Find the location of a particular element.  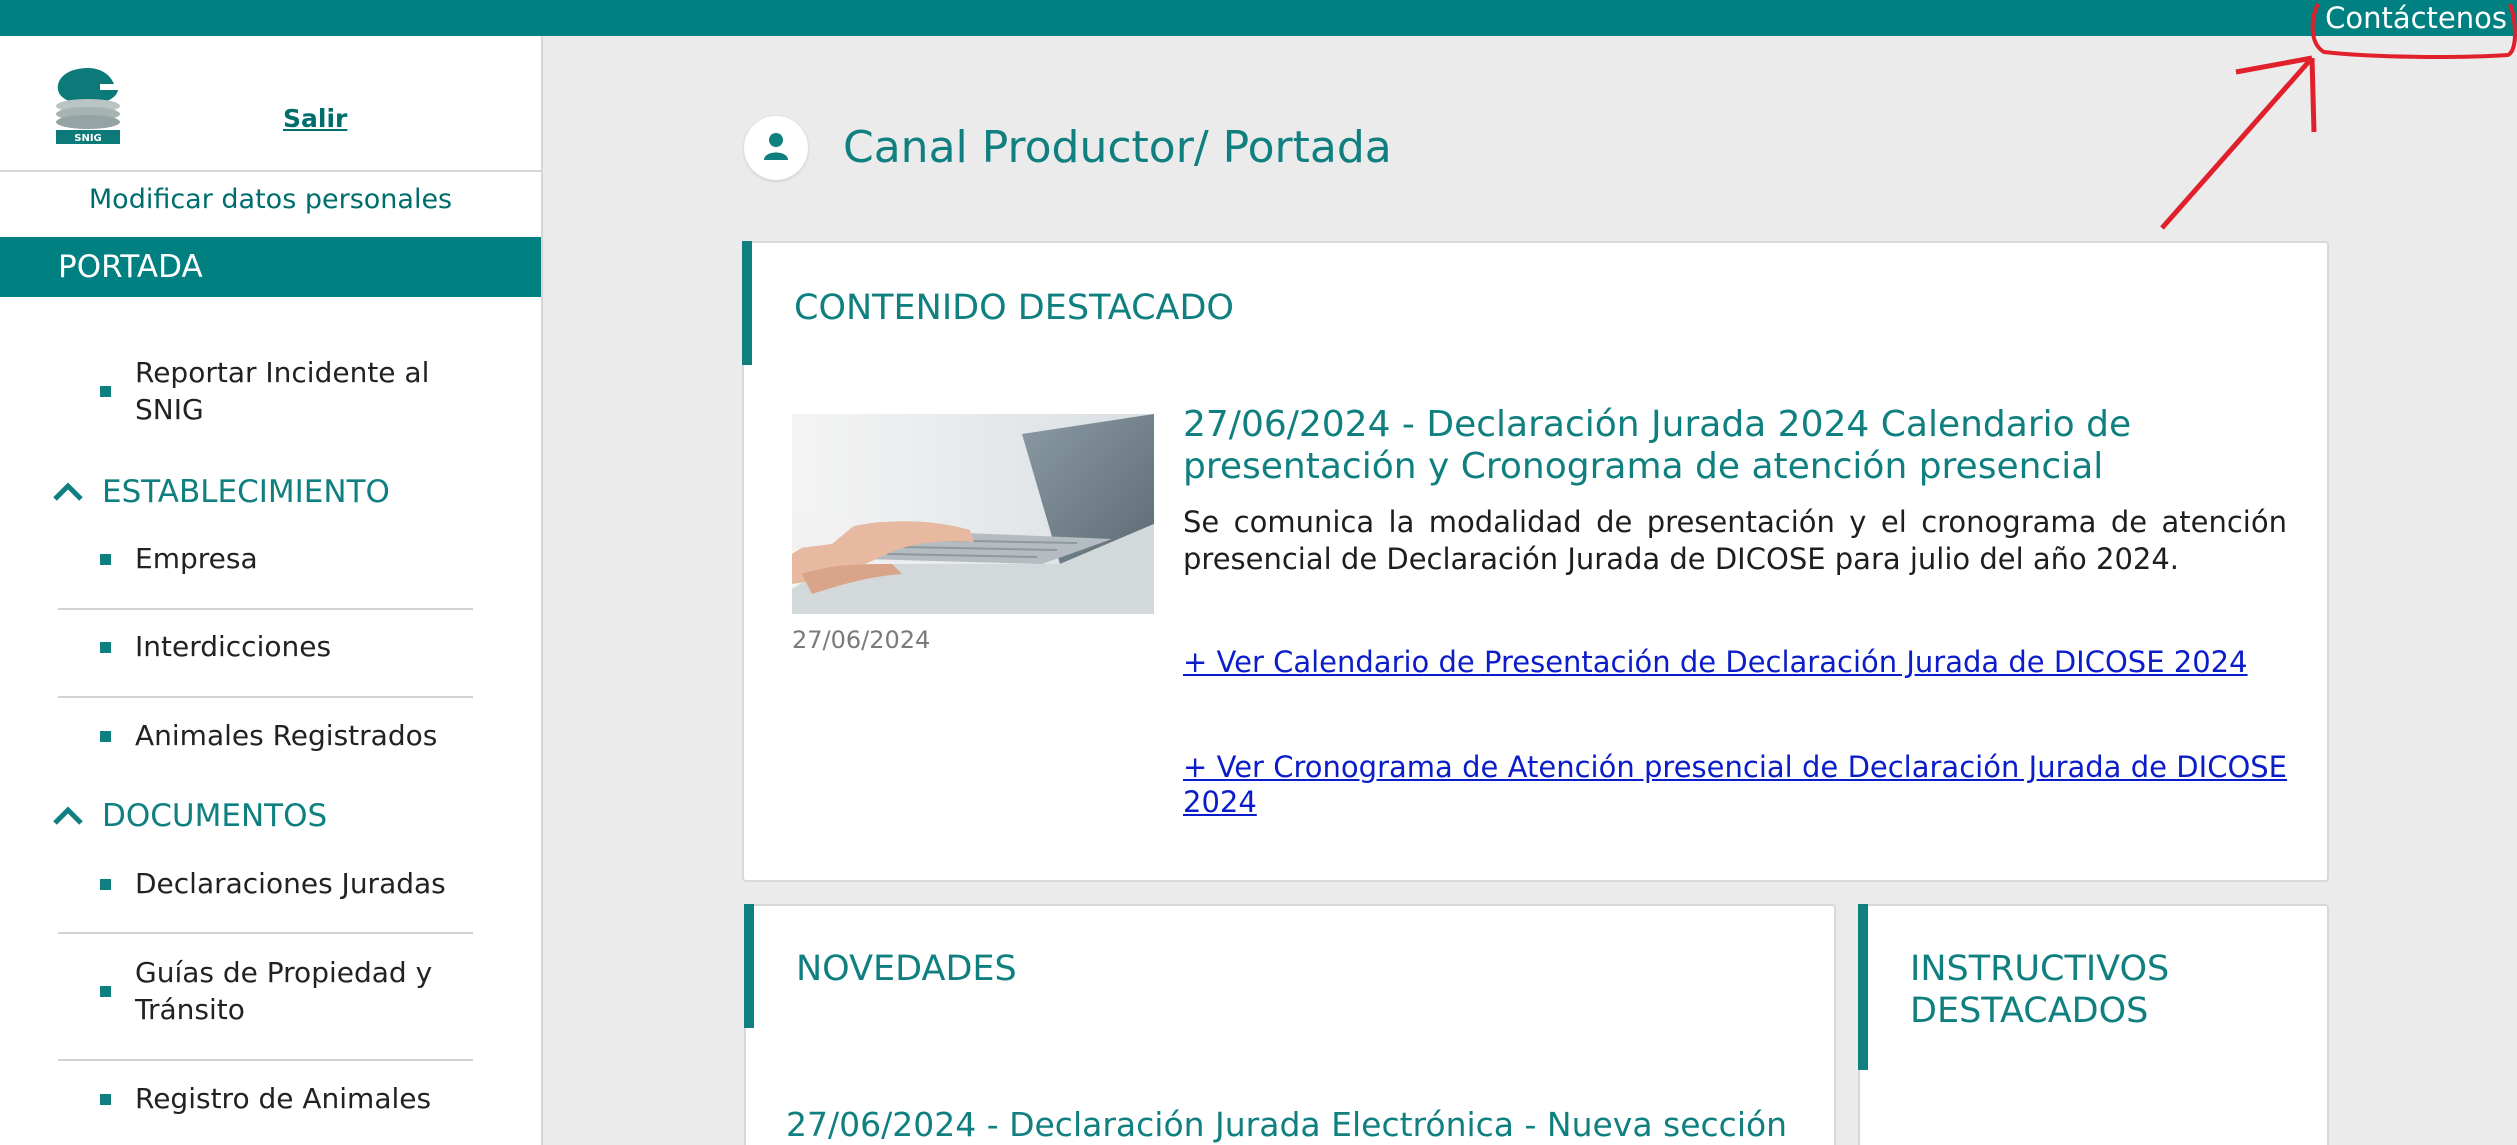

snig-logo: SNIG is located at coordinates (88, 104).